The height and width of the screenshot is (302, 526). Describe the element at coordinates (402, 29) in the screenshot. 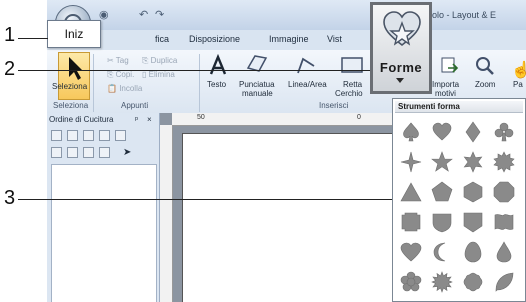

I see `heart-star-icon` at that location.